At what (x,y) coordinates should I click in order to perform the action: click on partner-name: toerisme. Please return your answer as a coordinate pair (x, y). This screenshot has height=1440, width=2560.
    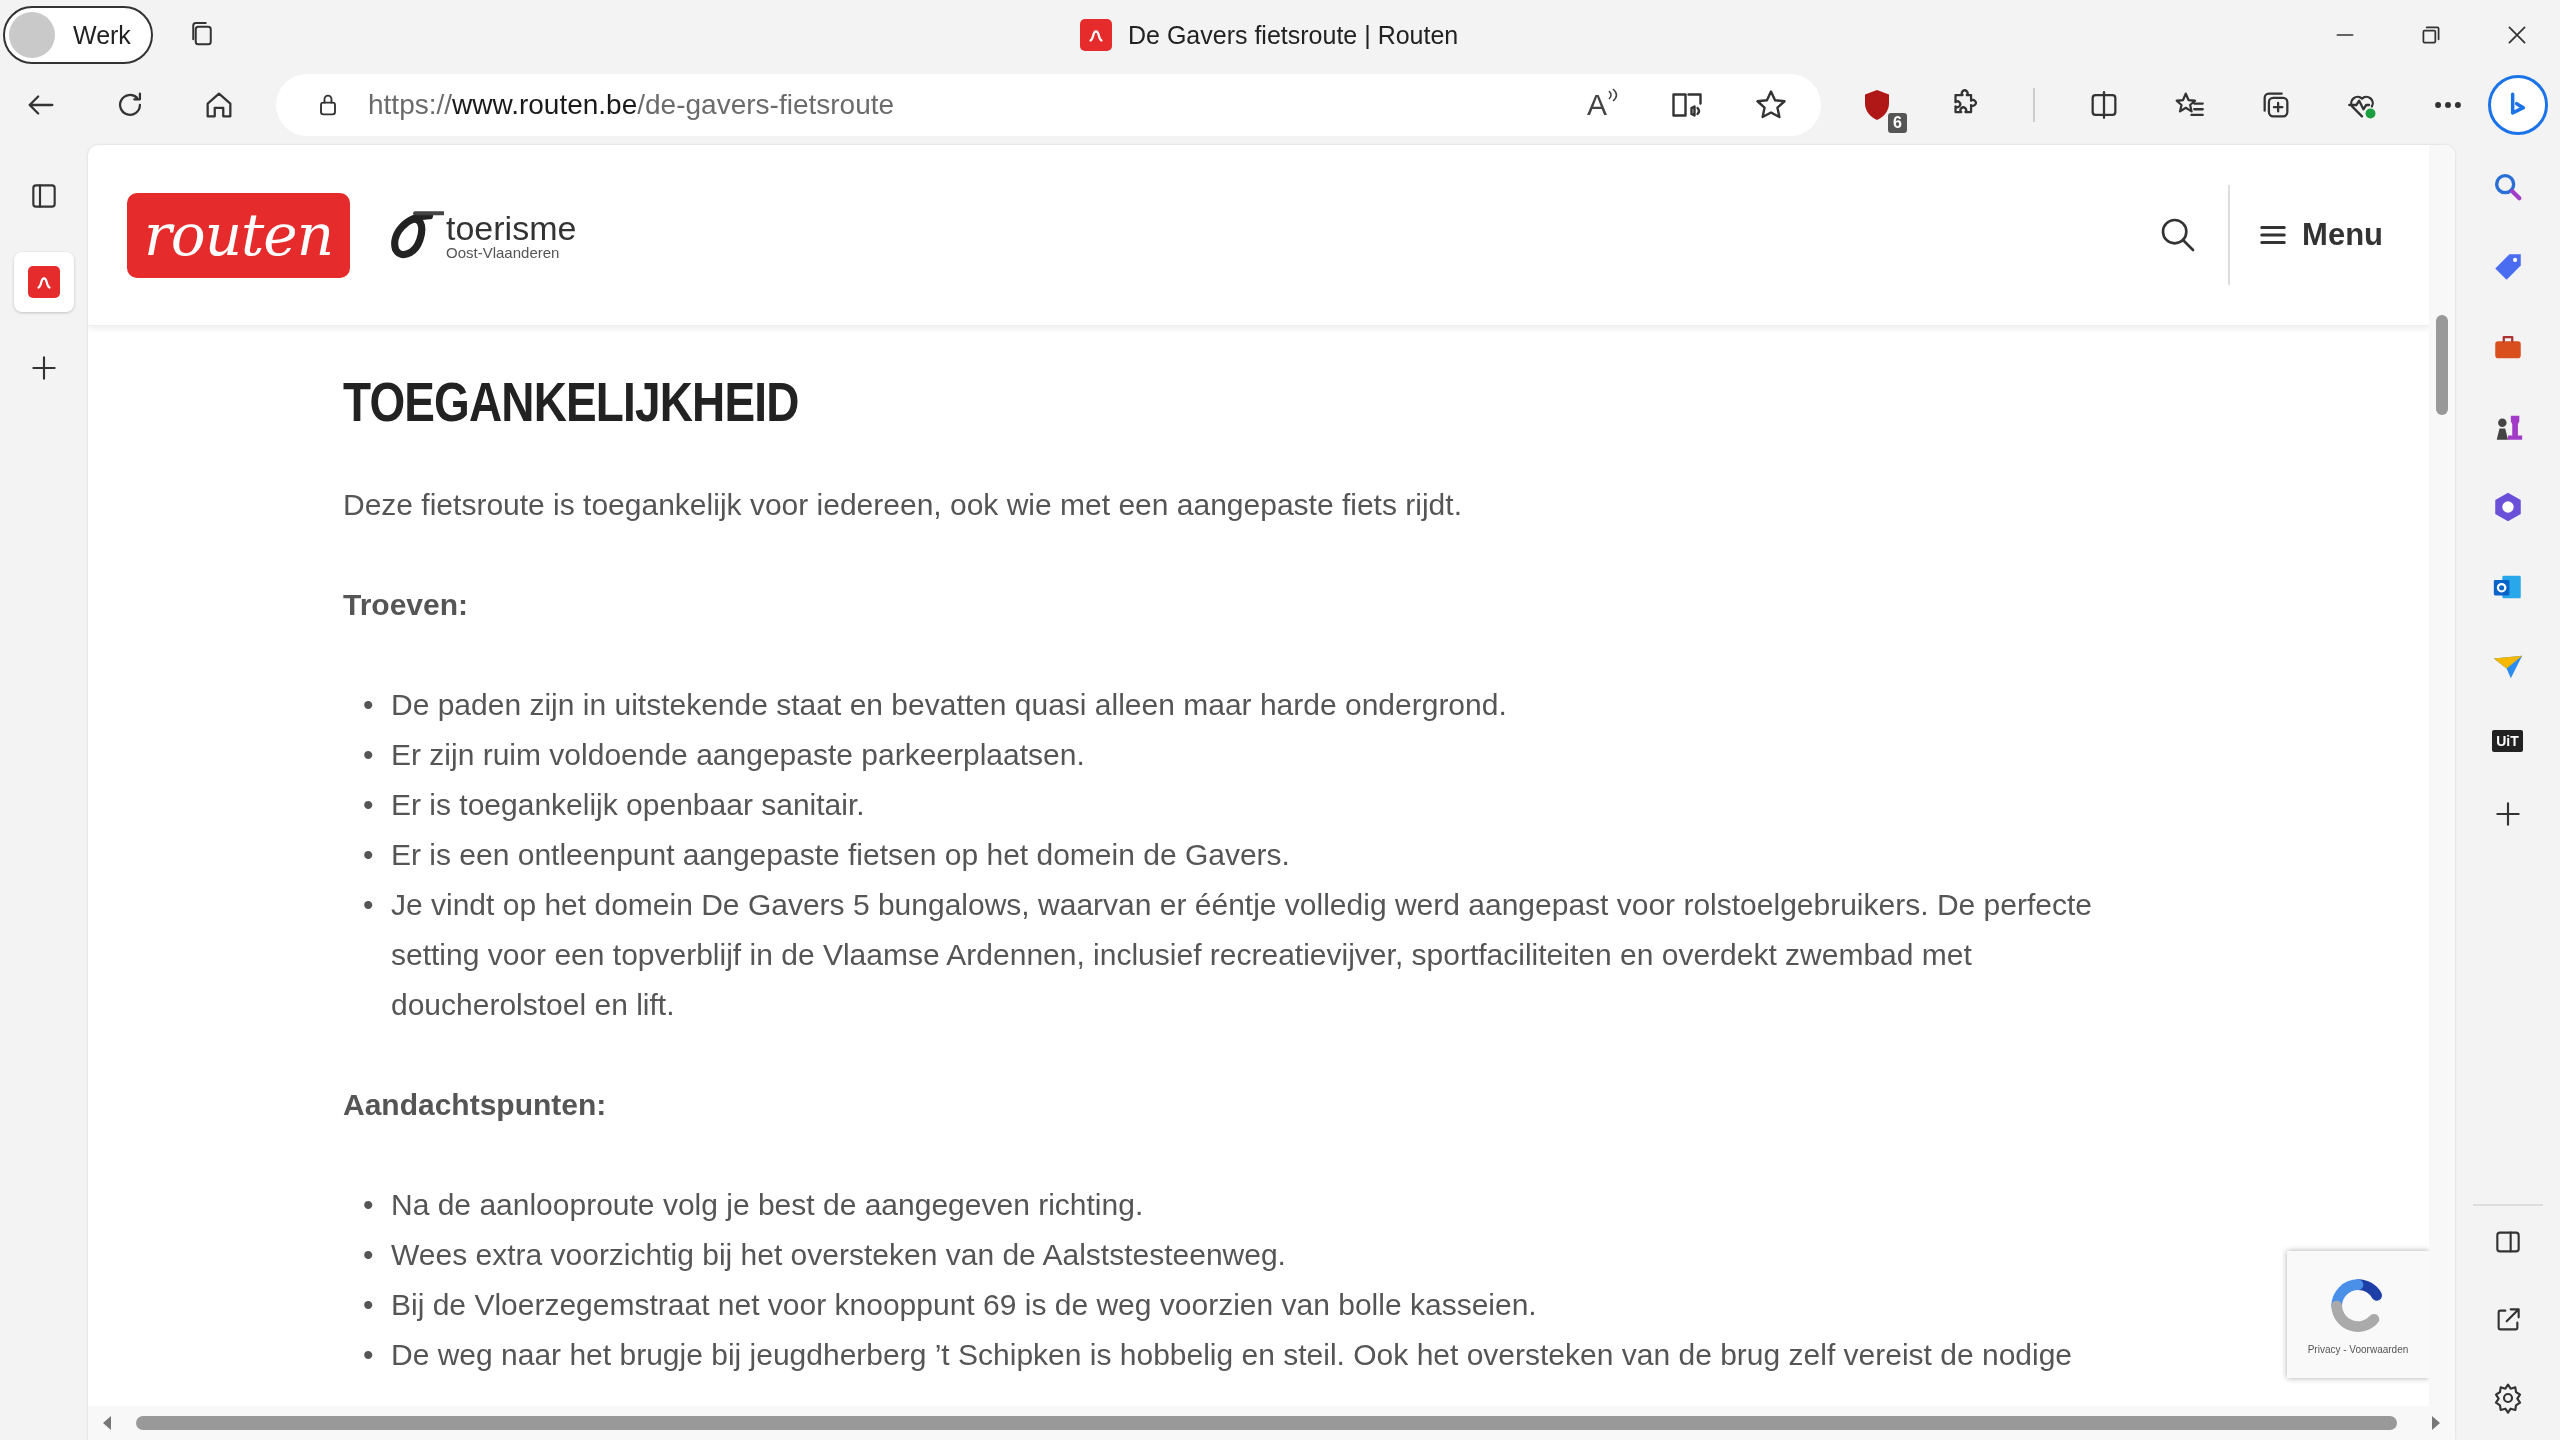
    Looking at the image, I should click on (511, 227).